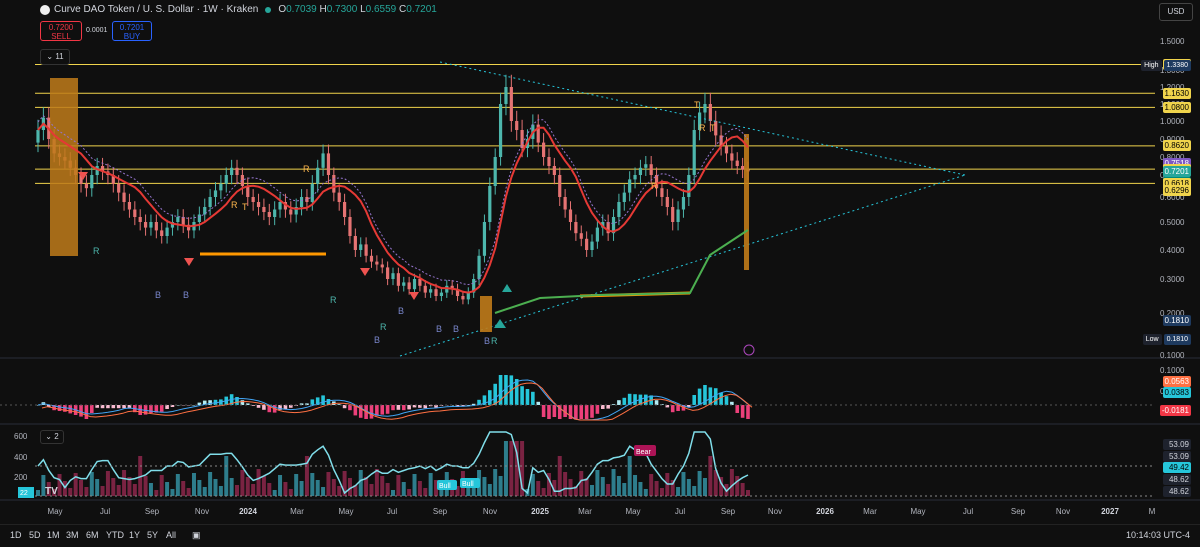 The image size is (1200, 547). What do you see at coordinates (600, 535) in the screenshot?
I see `bottom-toolbar` at bounding box center [600, 535].